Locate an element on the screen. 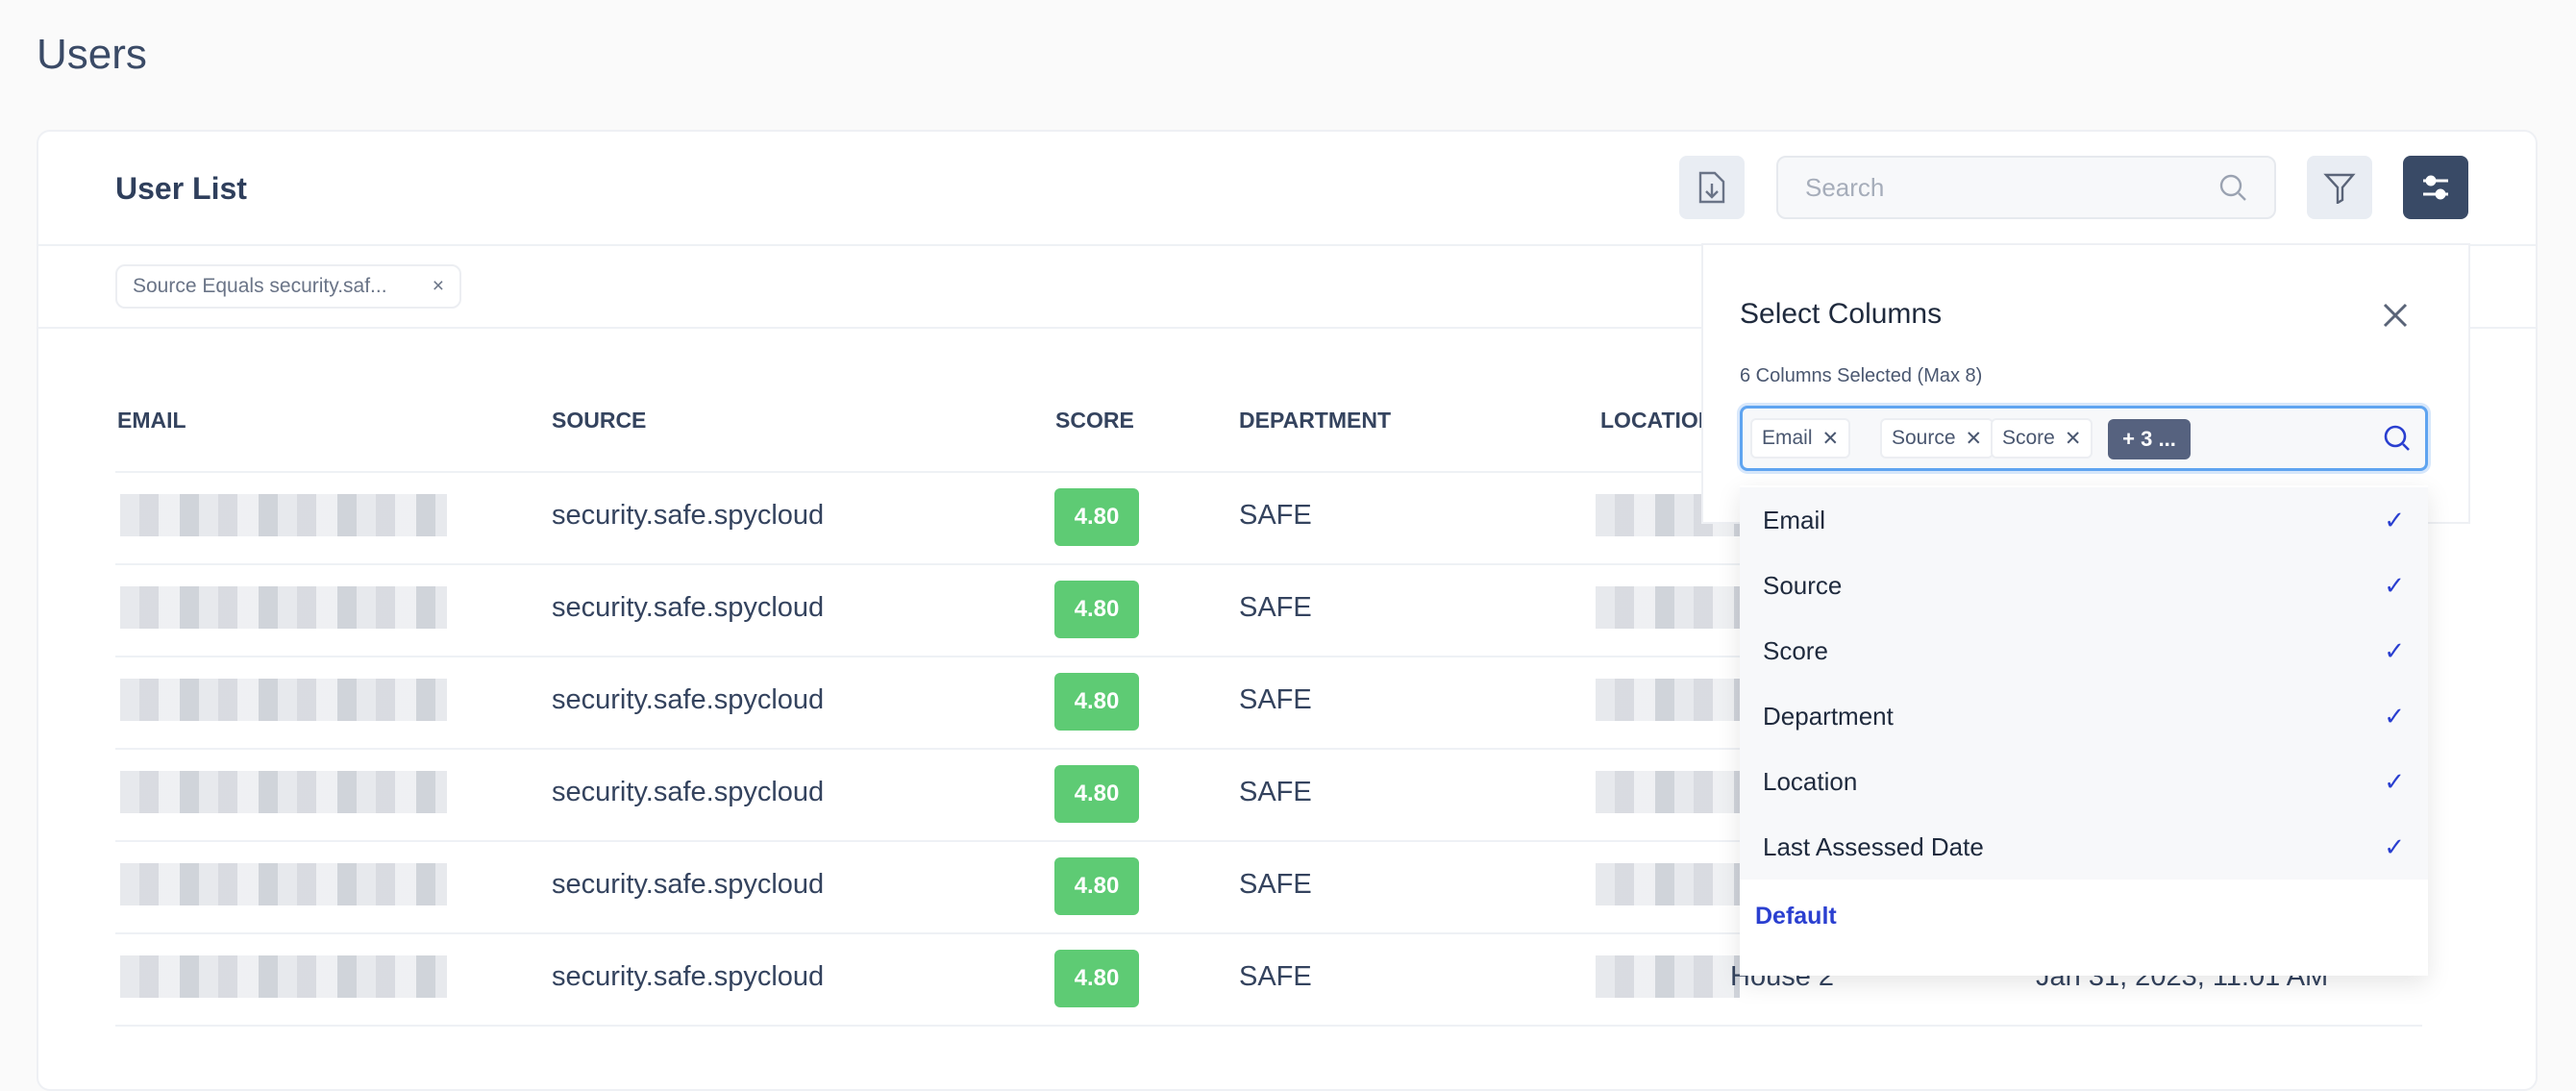 Image resolution: width=2576 pixels, height=1091 pixels. columns-selected-count: 6 Columns Selected (Max 8) is located at coordinates (1862, 375).